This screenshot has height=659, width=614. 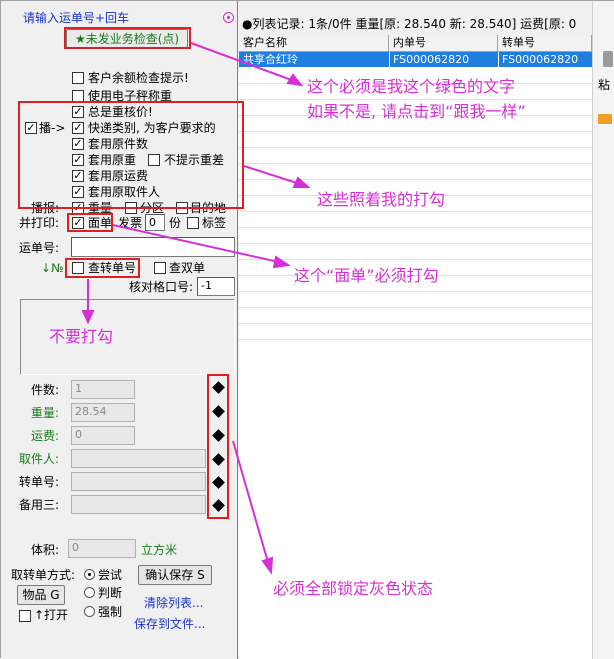 What do you see at coordinates (366, 275) in the screenshot?
I see `annotation-note-3: 这个“面单”必须打勾` at bounding box center [366, 275].